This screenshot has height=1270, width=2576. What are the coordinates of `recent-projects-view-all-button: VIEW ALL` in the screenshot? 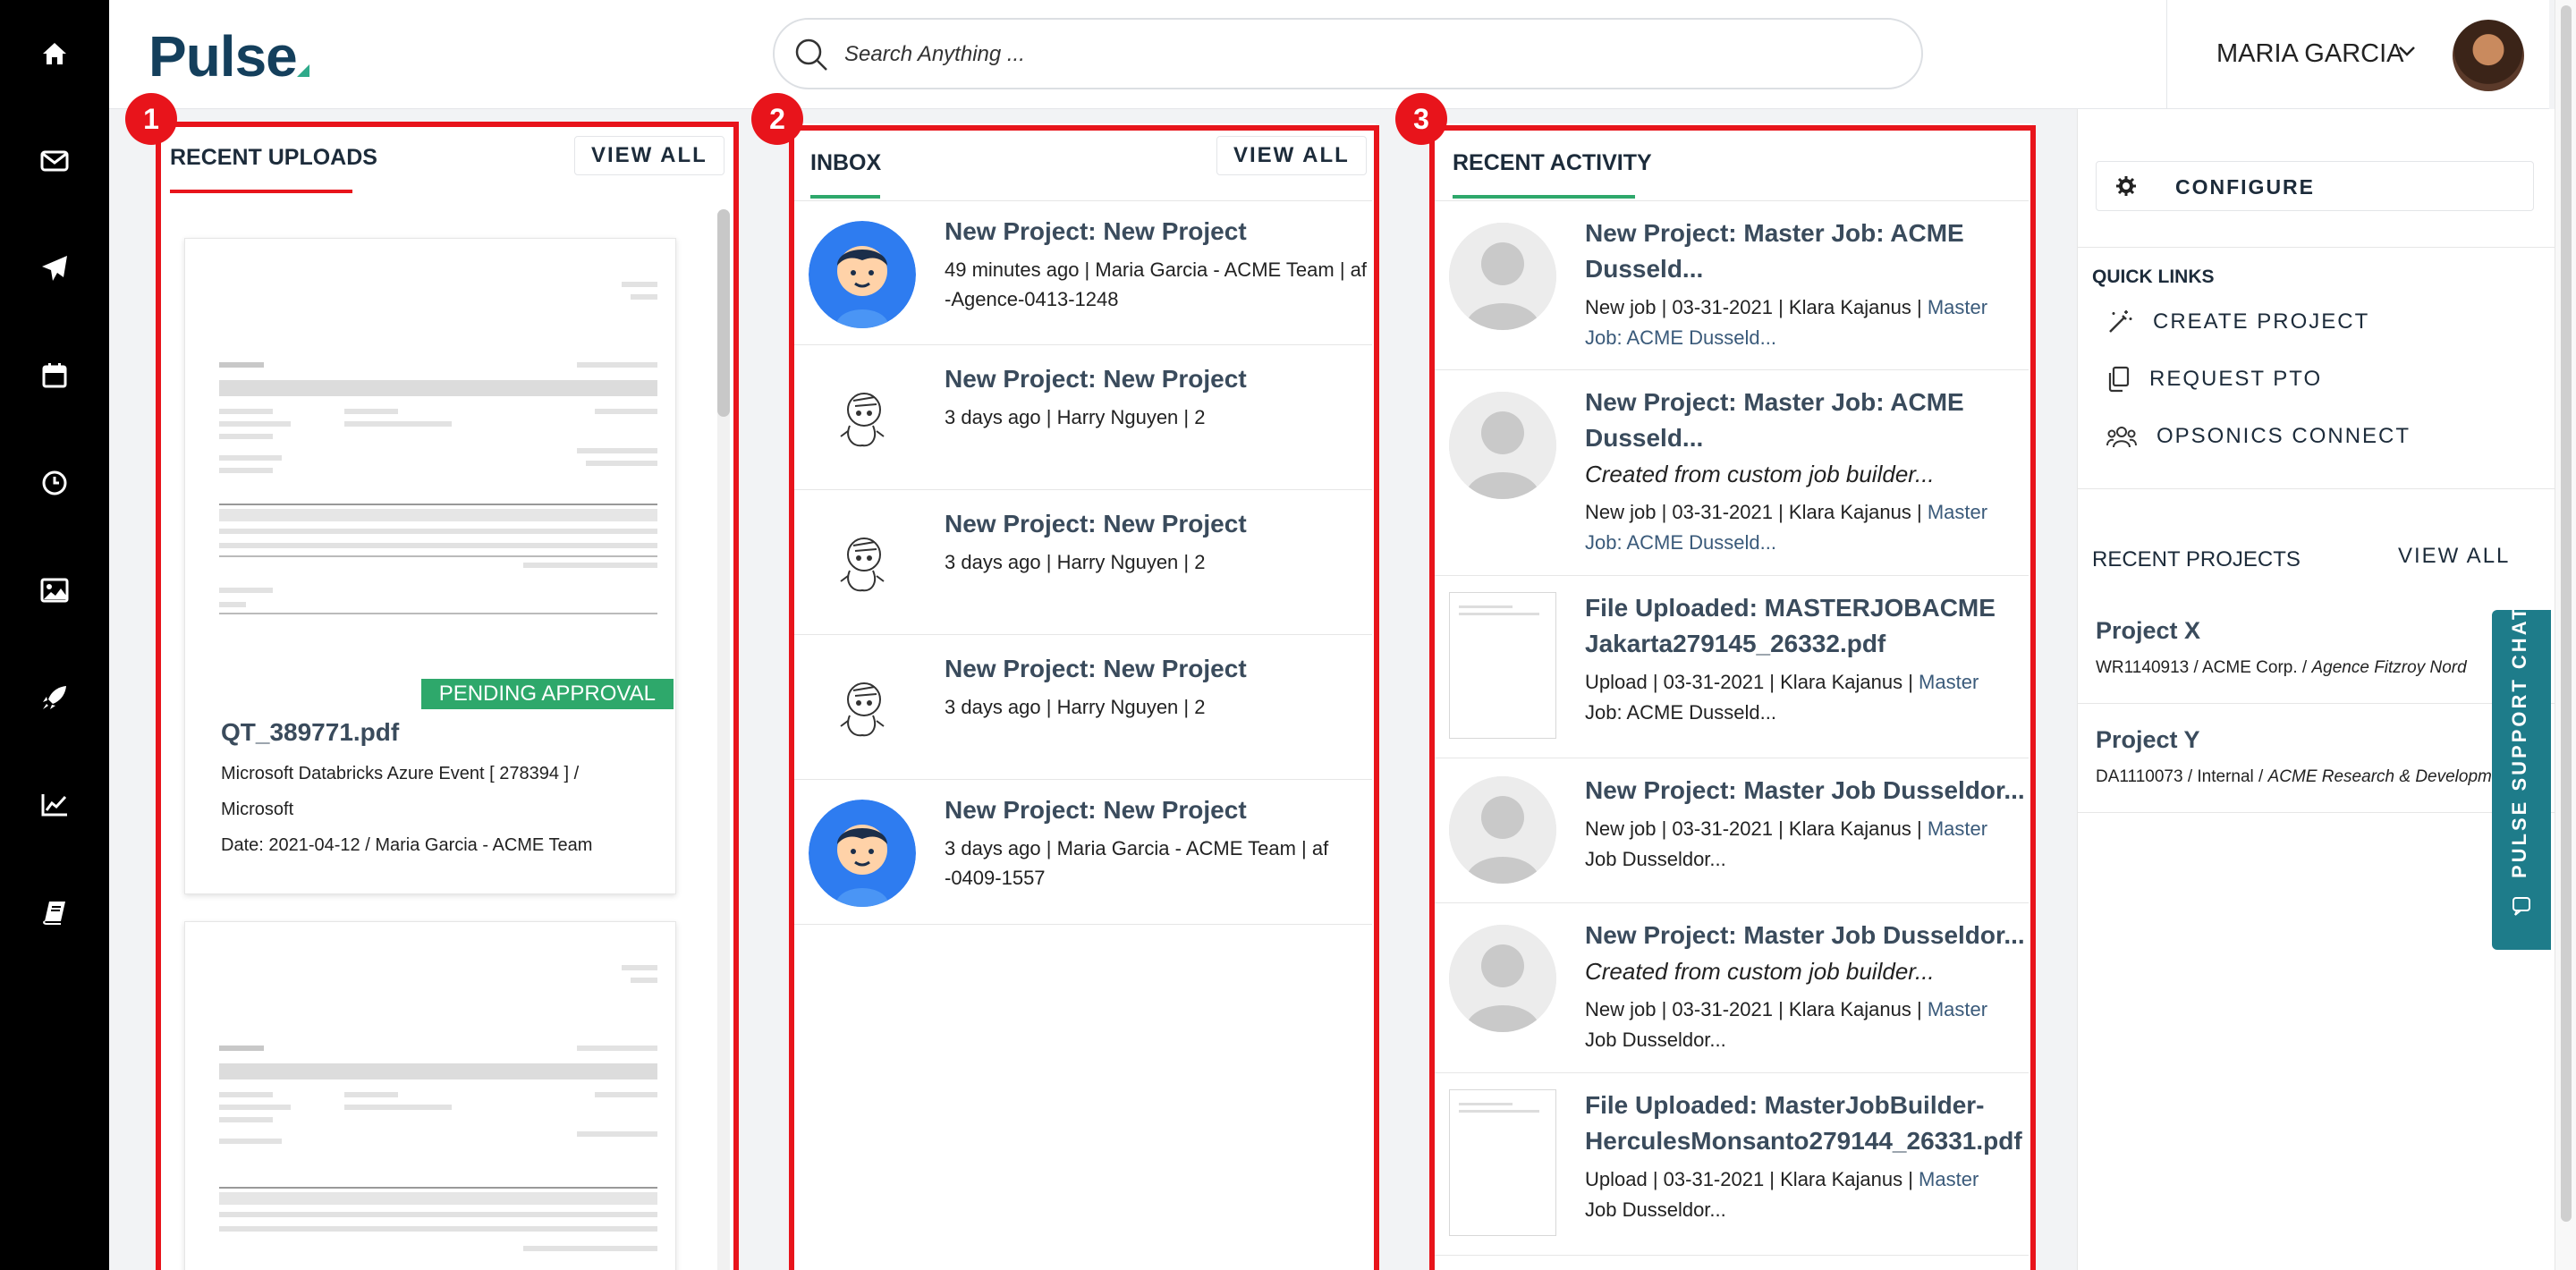 It's located at (2454, 557).